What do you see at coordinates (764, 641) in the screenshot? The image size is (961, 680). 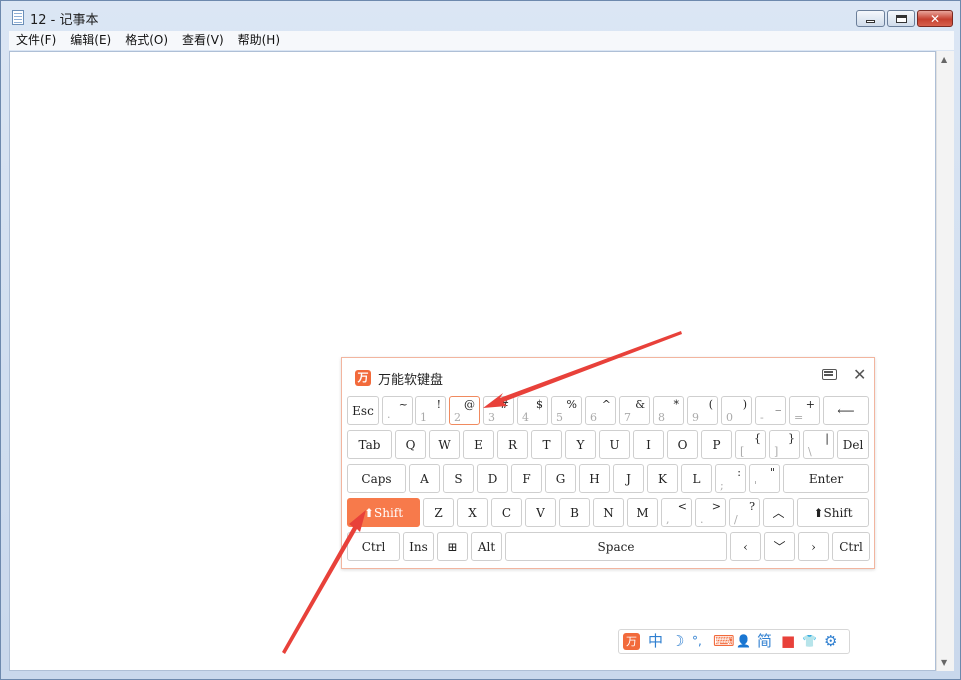 I see `simplified-chinese-toggle: 简` at bounding box center [764, 641].